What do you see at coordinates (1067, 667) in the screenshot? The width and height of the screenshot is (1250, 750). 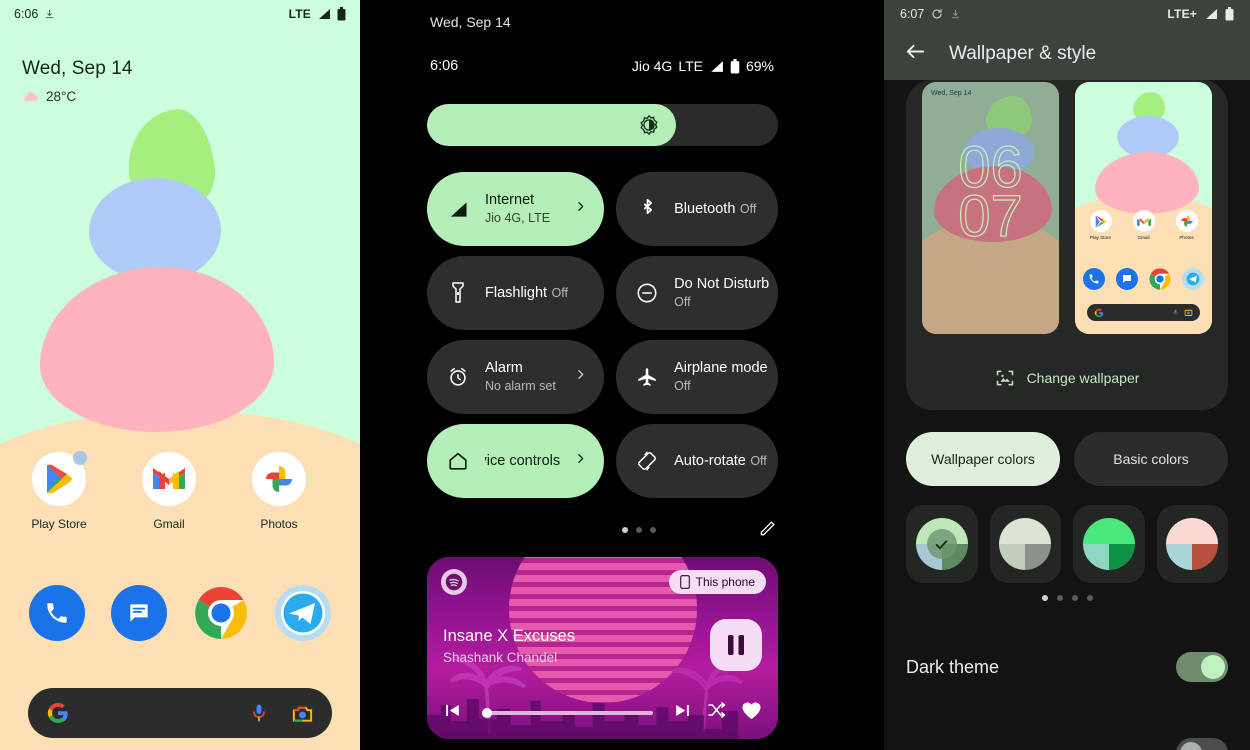 I see `dark-theme-row: Dark theme` at bounding box center [1067, 667].